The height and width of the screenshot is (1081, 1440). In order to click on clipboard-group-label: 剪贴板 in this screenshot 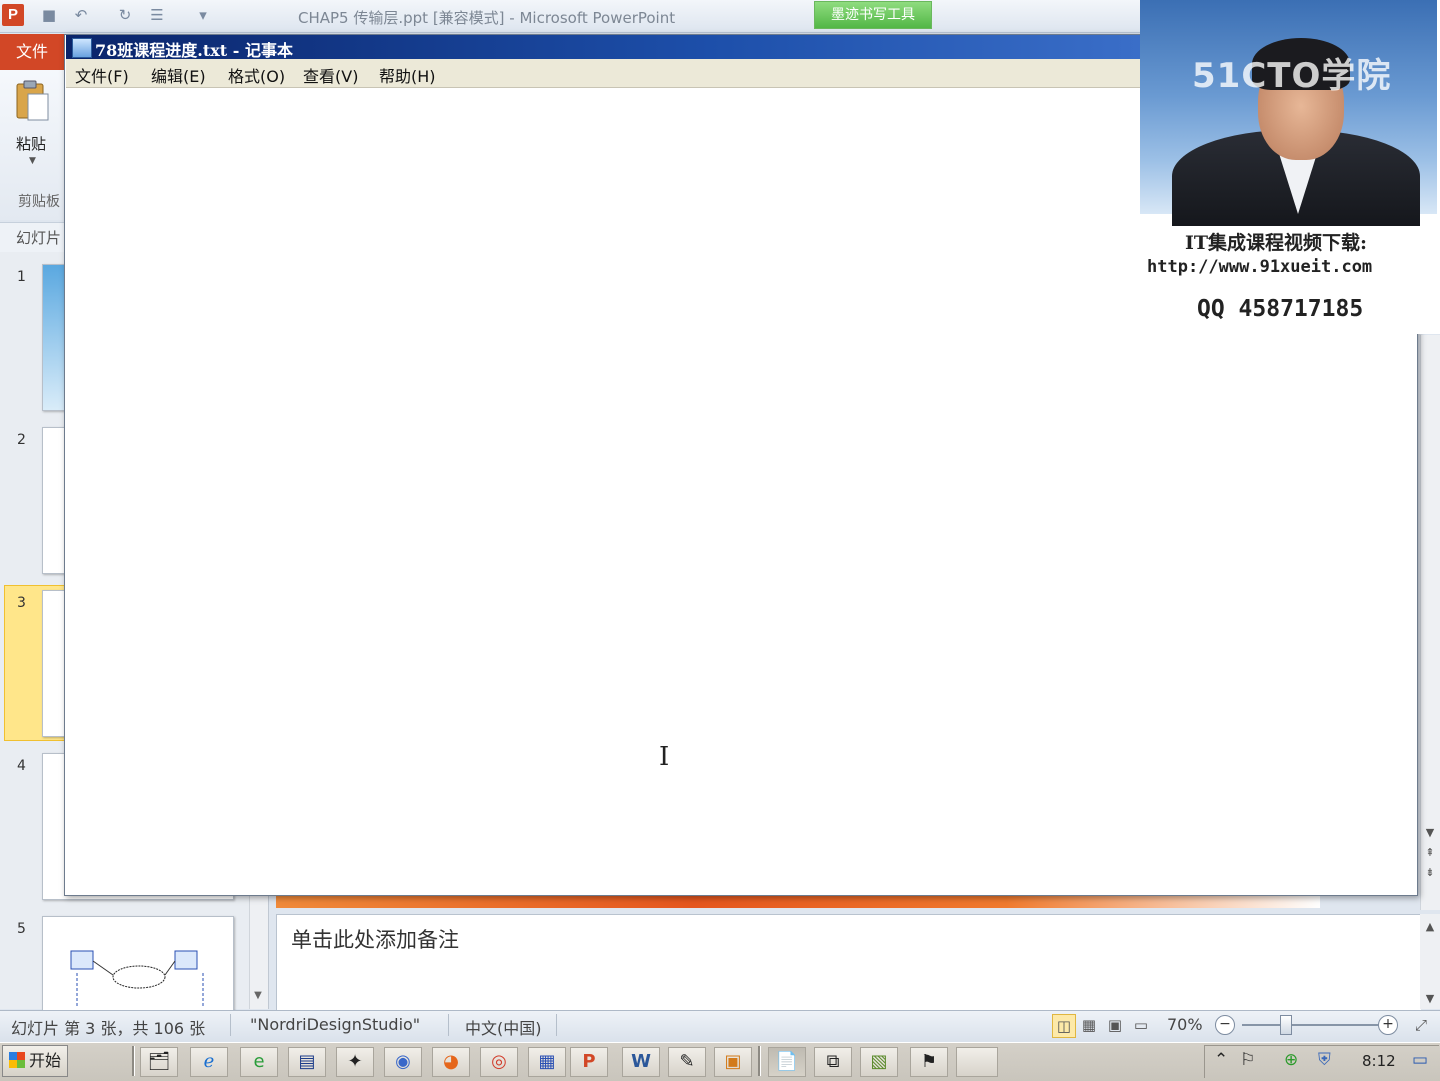, I will do `click(39, 202)`.